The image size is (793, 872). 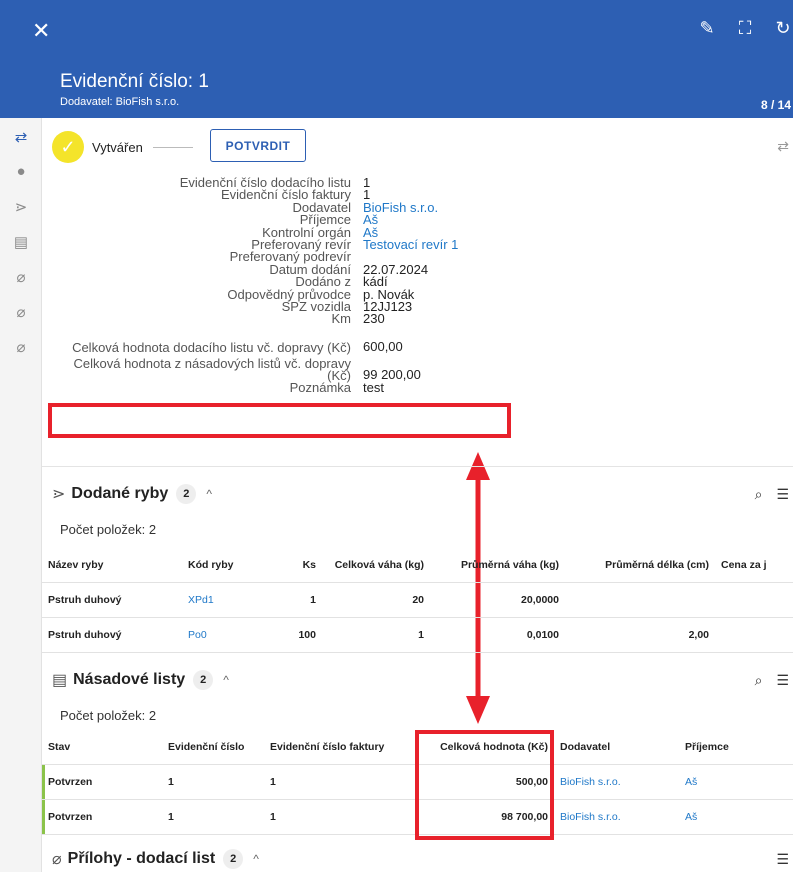 What do you see at coordinates (21, 138) in the screenshot?
I see `workflow-icon: ⇄` at bounding box center [21, 138].